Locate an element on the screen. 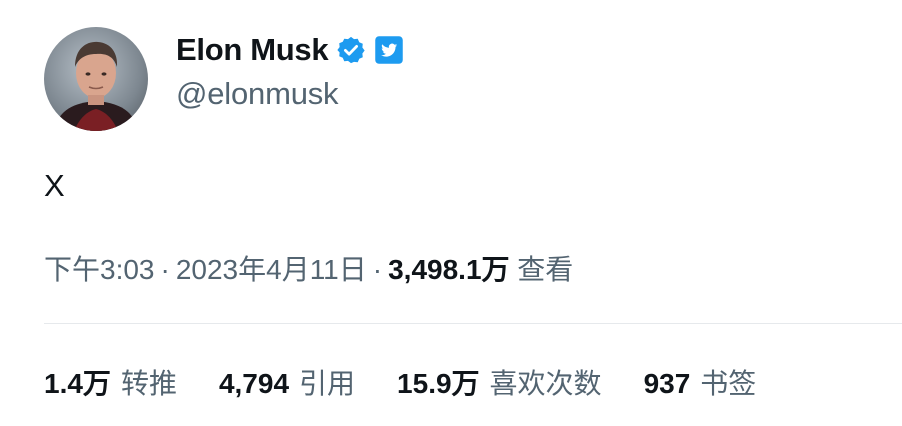 This screenshot has height=426, width=902. tweet-text: X is located at coordinates (54, 185).